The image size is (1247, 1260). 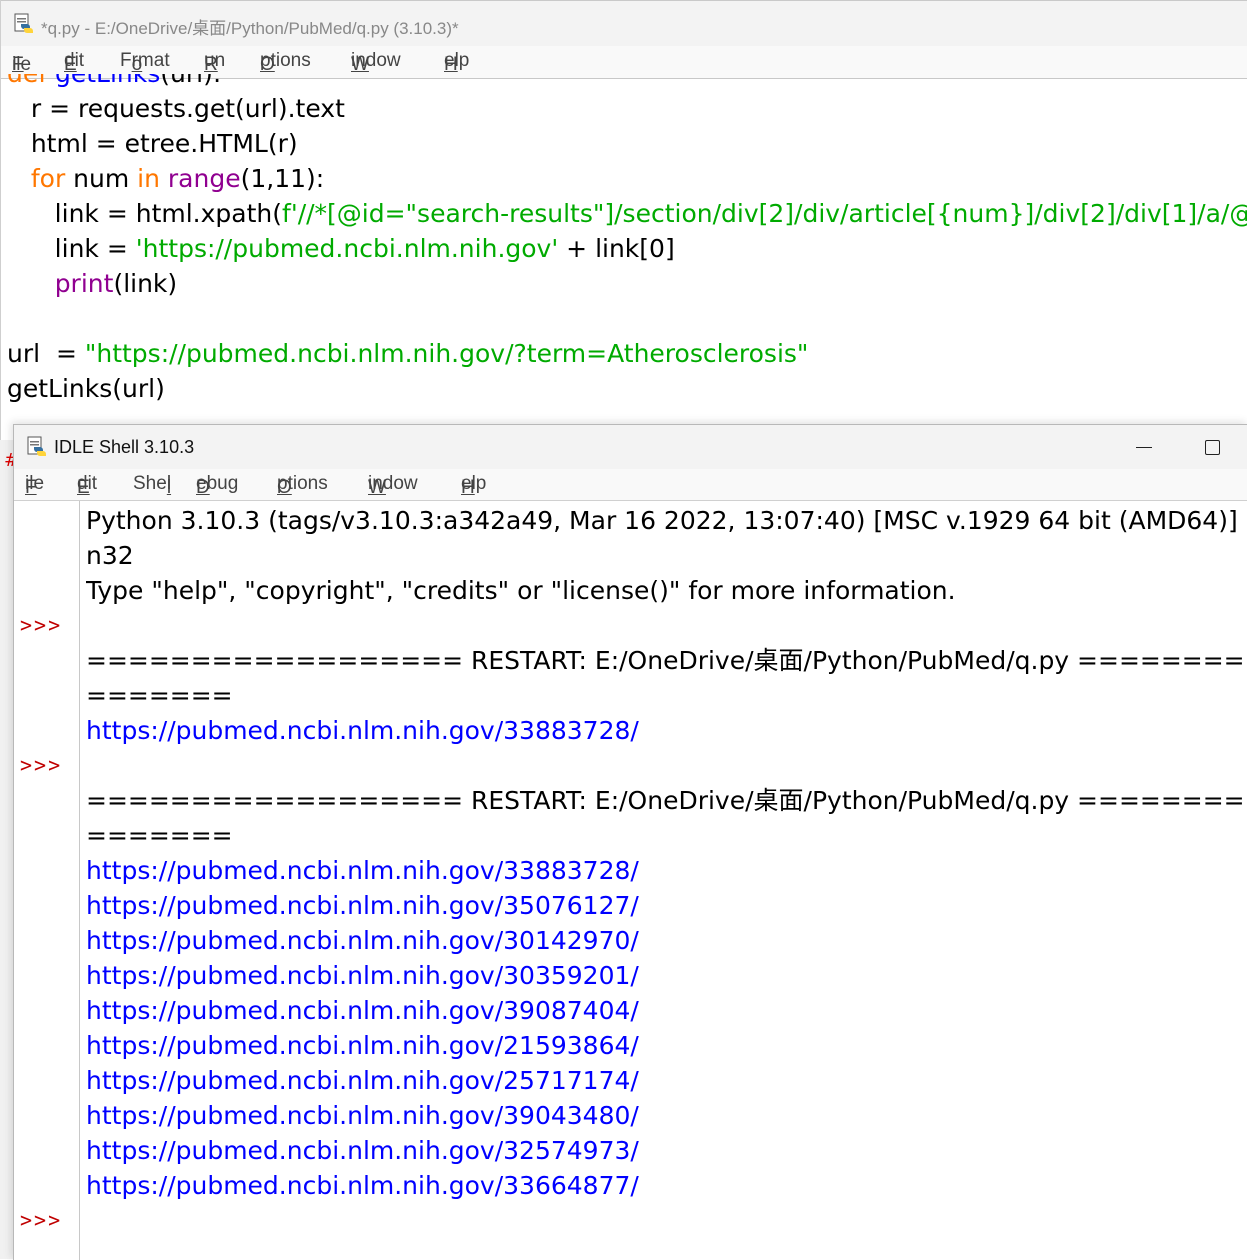 What do you see at coordinates (282, 178) in the screenshot?
I see `range-args: (1,11):` at bounding box center [282, 178].